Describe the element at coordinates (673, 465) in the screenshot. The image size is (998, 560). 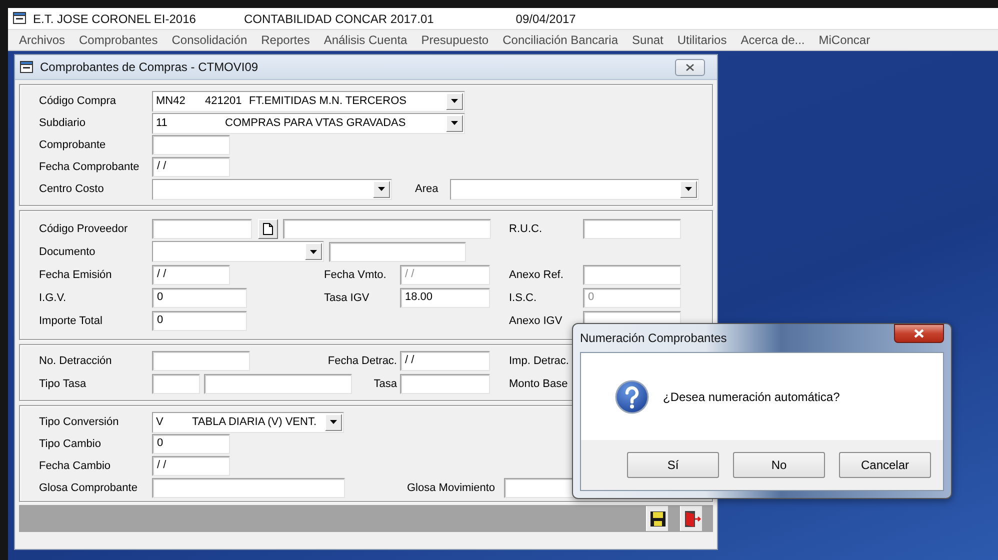
I see `dialog-button: Sí` at that location.